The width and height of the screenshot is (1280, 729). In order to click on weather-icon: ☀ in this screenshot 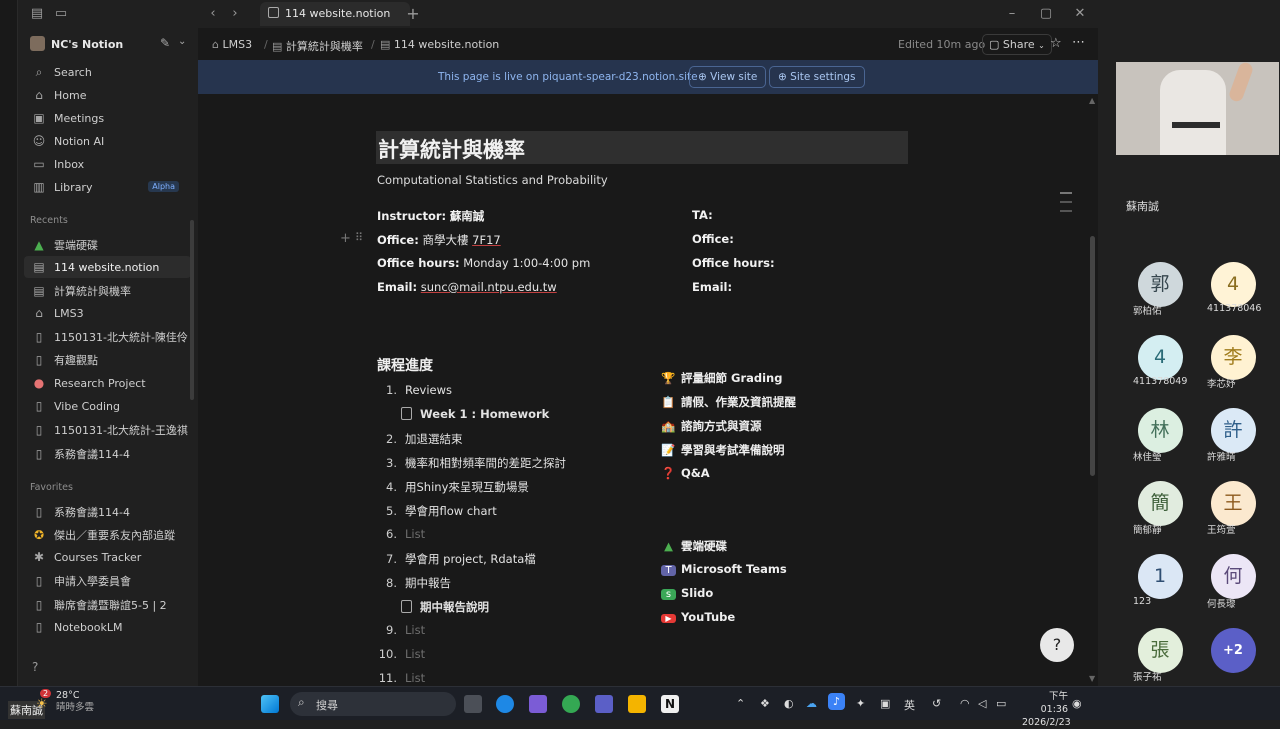, I will do `click(42, 704)`.